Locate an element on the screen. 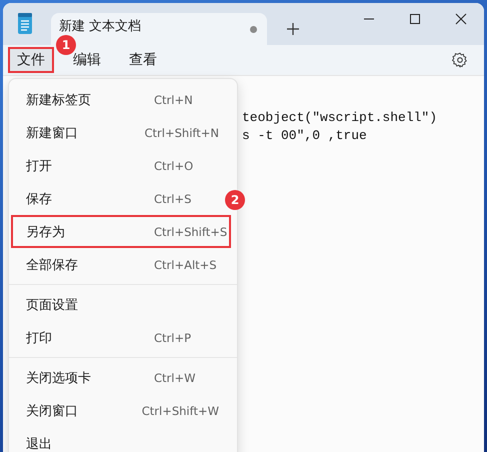 The width and height of the screenshot is (487, 452). notepad-icon is located at coordinates (25, 24).